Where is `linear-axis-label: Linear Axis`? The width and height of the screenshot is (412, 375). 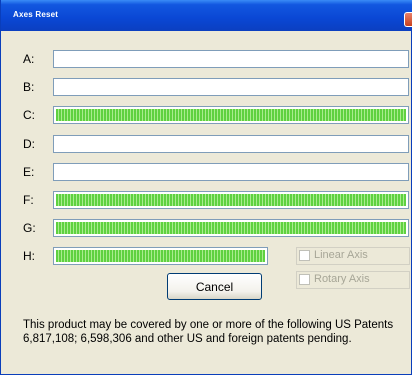 linear-axis-label: Linear Axis is located at coordinates (341, 255).